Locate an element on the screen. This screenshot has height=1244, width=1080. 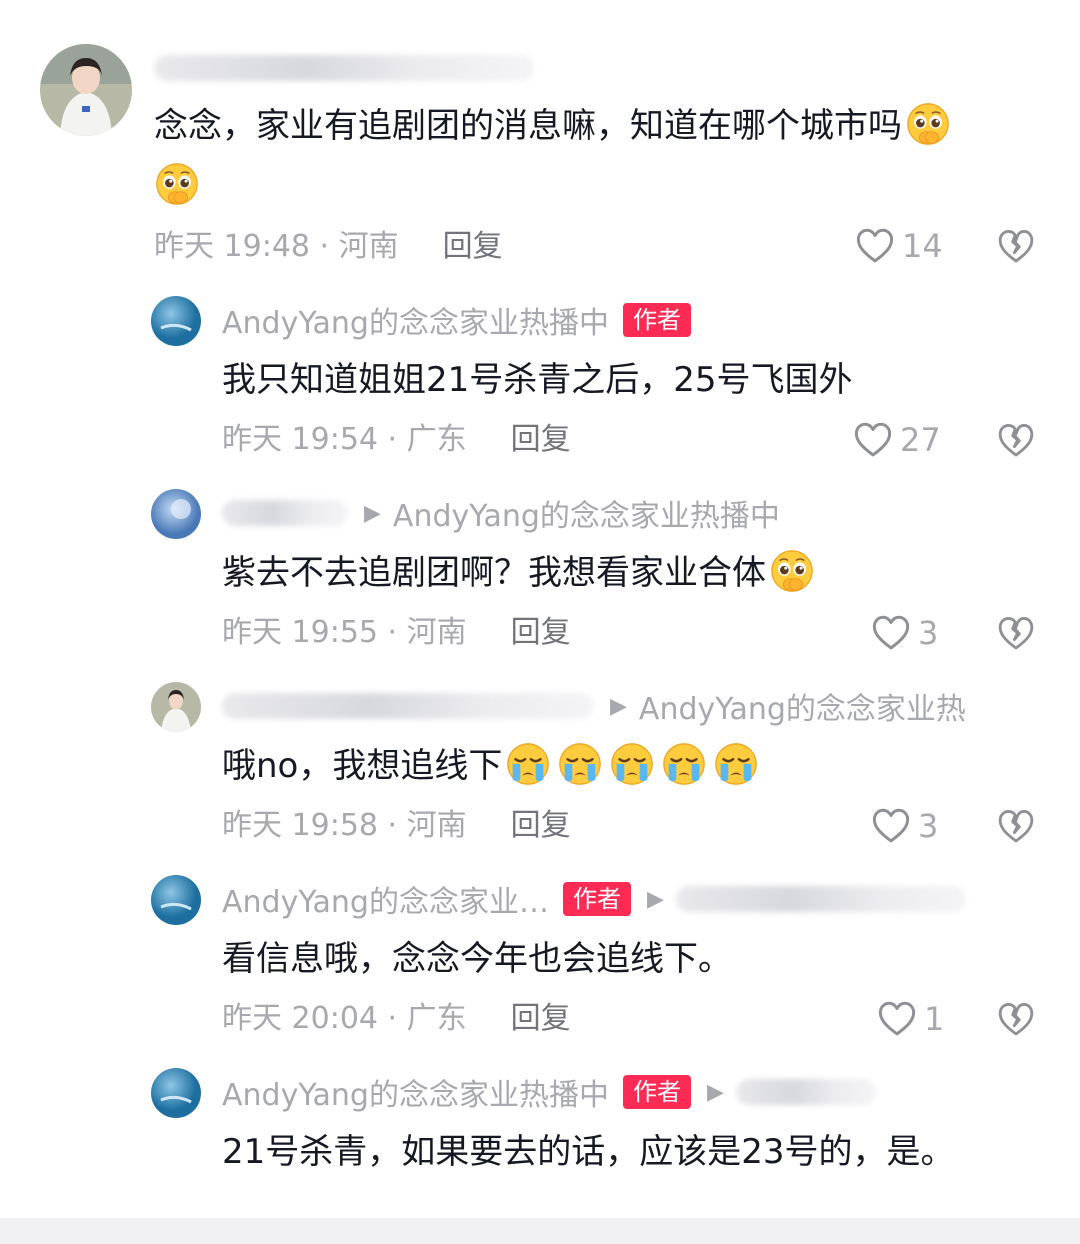
like-count: 27 is located at coordinates (920, 440).